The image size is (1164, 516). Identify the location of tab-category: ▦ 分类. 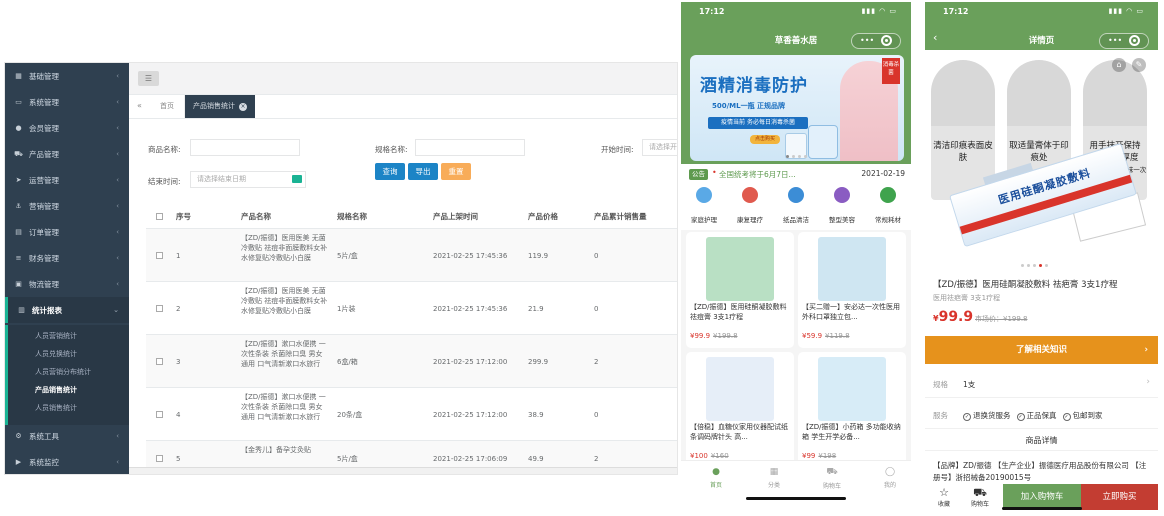
(774, 478).